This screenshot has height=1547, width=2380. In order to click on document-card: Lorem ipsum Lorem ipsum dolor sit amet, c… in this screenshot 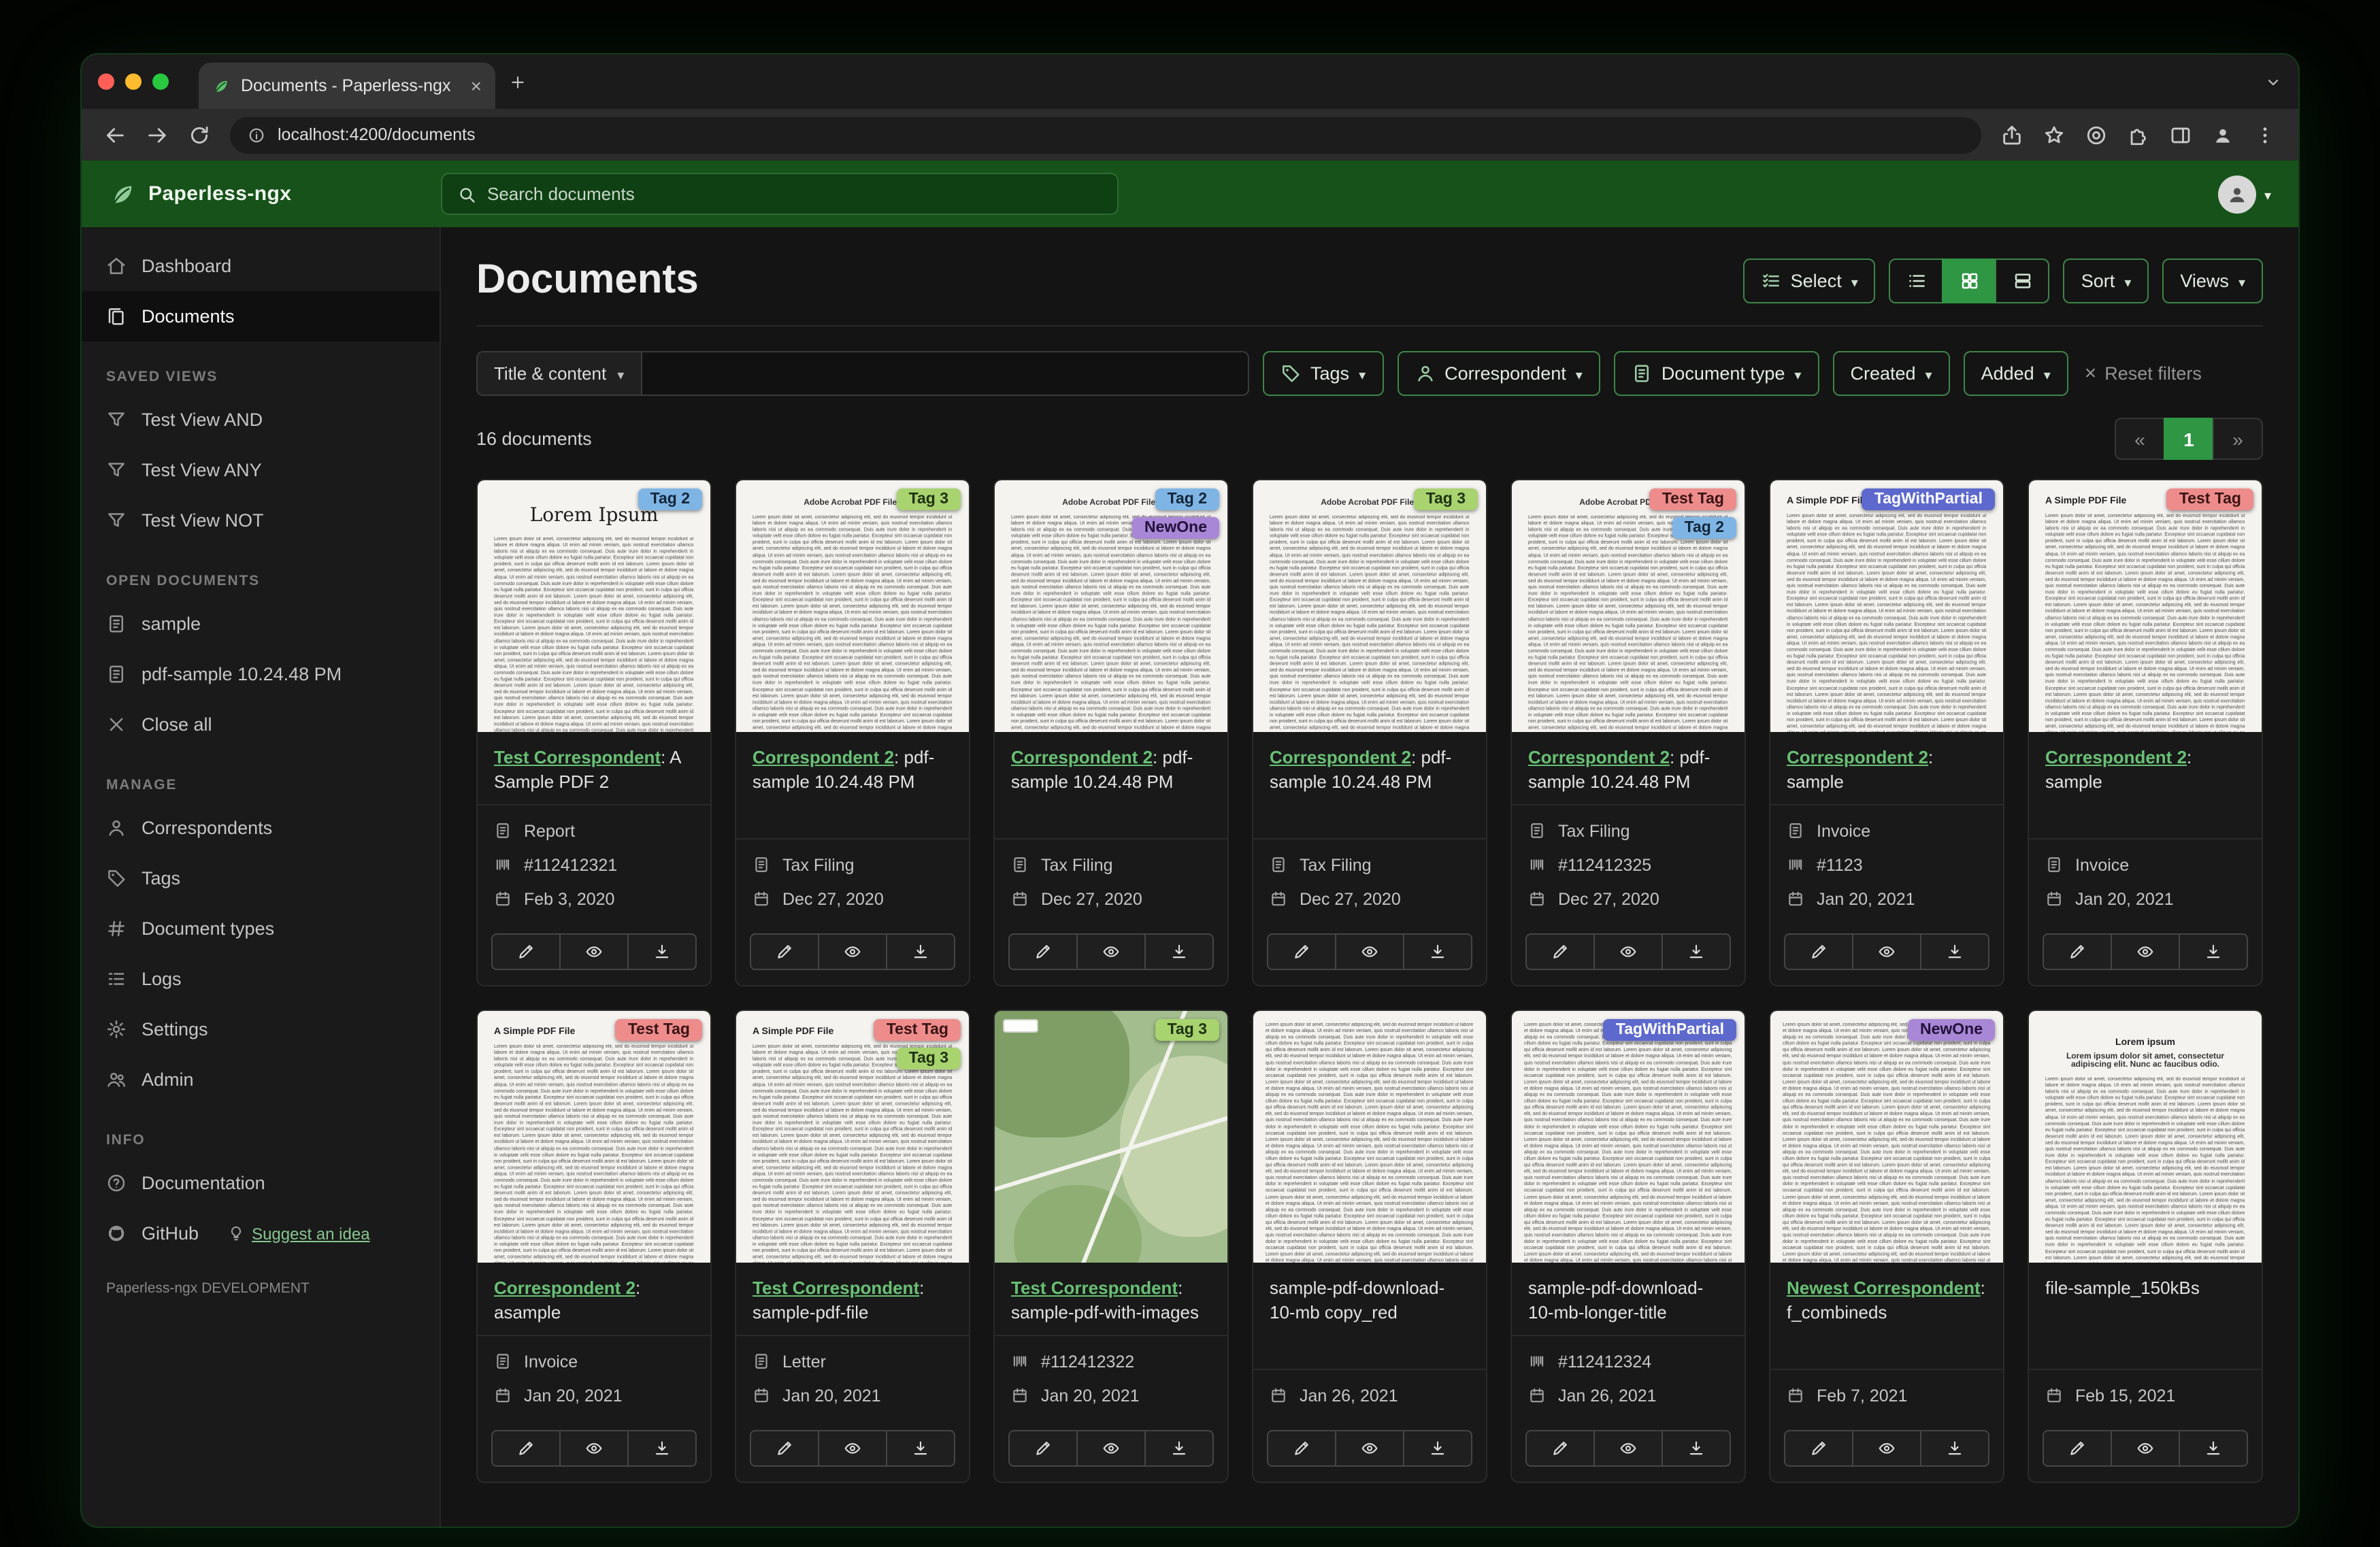, I will do `click(2145, 1247)`.